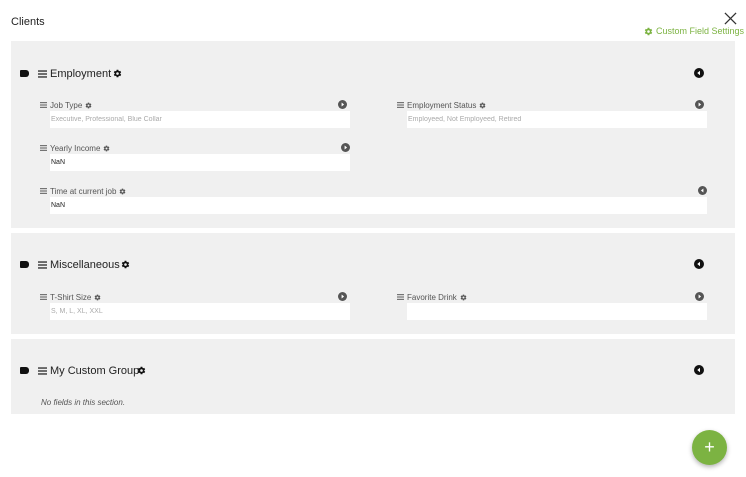 Image resolution: width=746 pixels, height=477 pixels. What do you see at coordinates (71, 297) in the screenshot?
I see `field-label: T-Shirt Size` at bounding box center [71, 297].